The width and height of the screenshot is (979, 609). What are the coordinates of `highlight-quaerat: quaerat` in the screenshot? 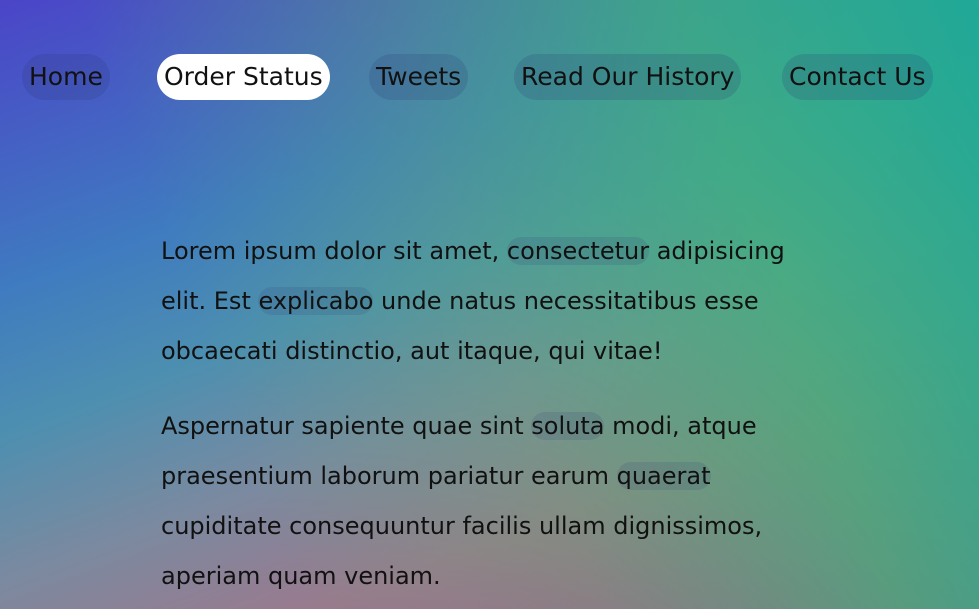 It's located at (663, 476).